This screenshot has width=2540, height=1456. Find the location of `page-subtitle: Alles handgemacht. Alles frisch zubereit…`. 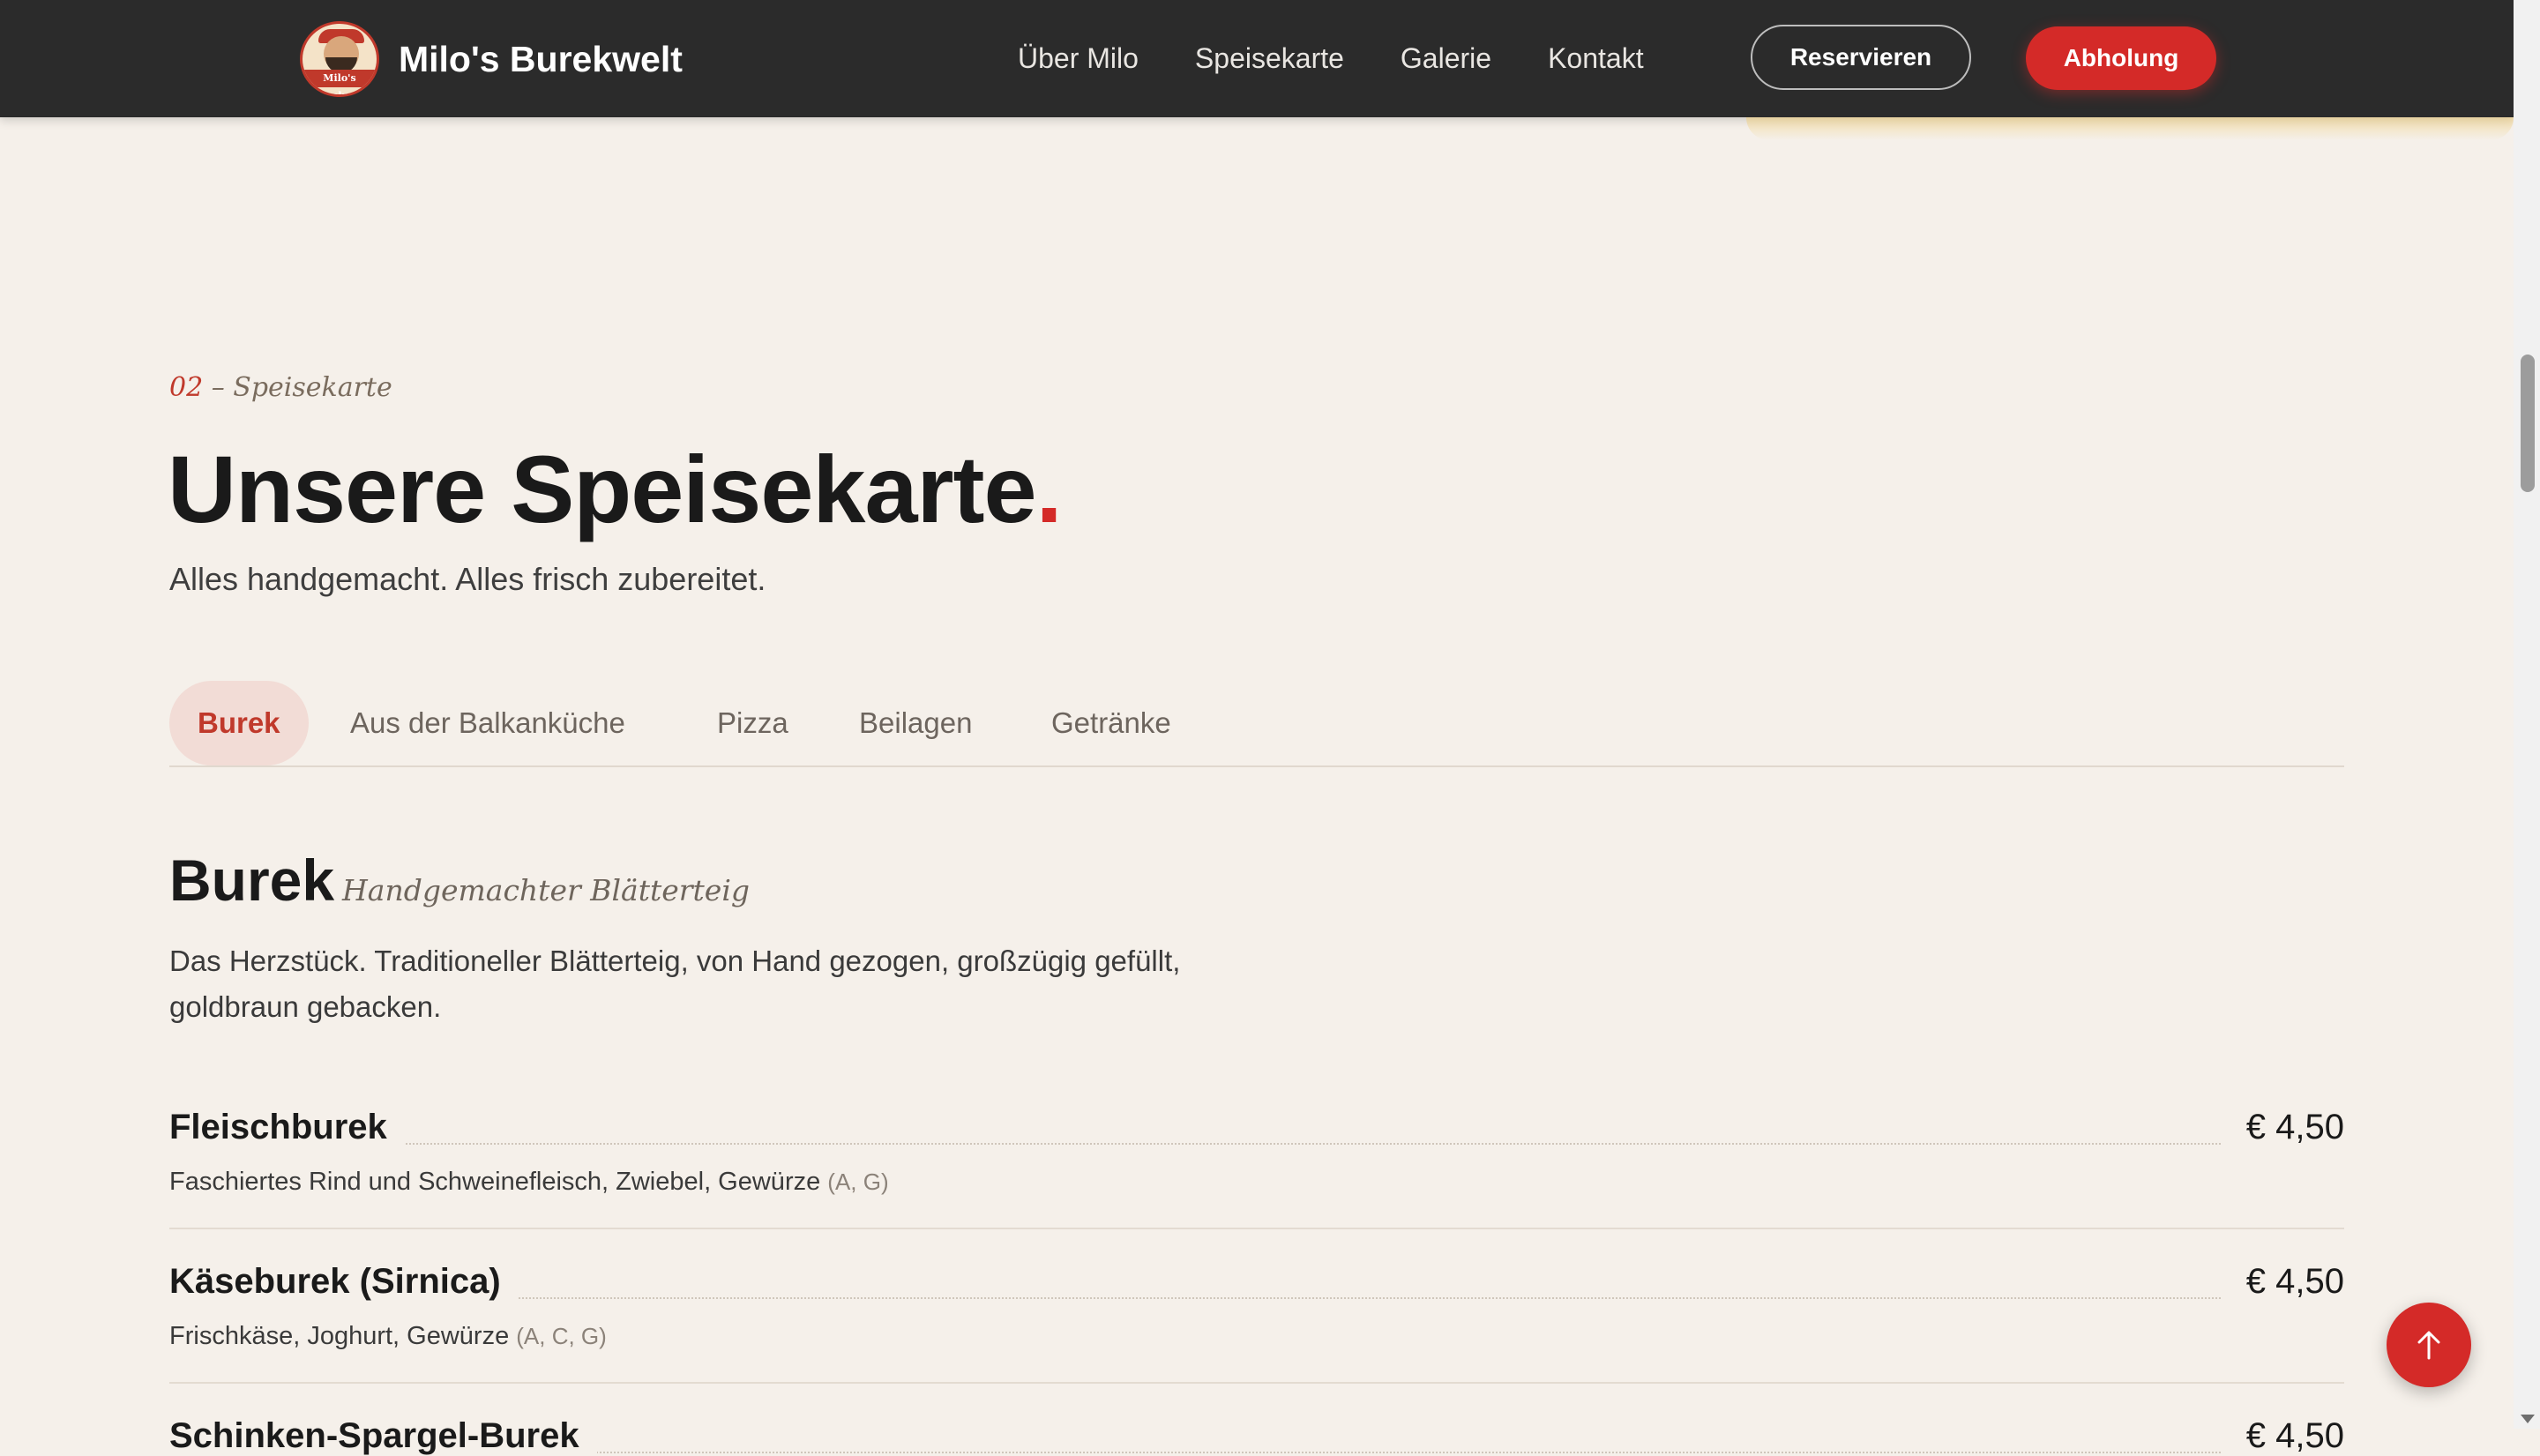

page-subtitle: Alles handgemacht. Alles frisch zubereit… is located at coordinates (467, 579).